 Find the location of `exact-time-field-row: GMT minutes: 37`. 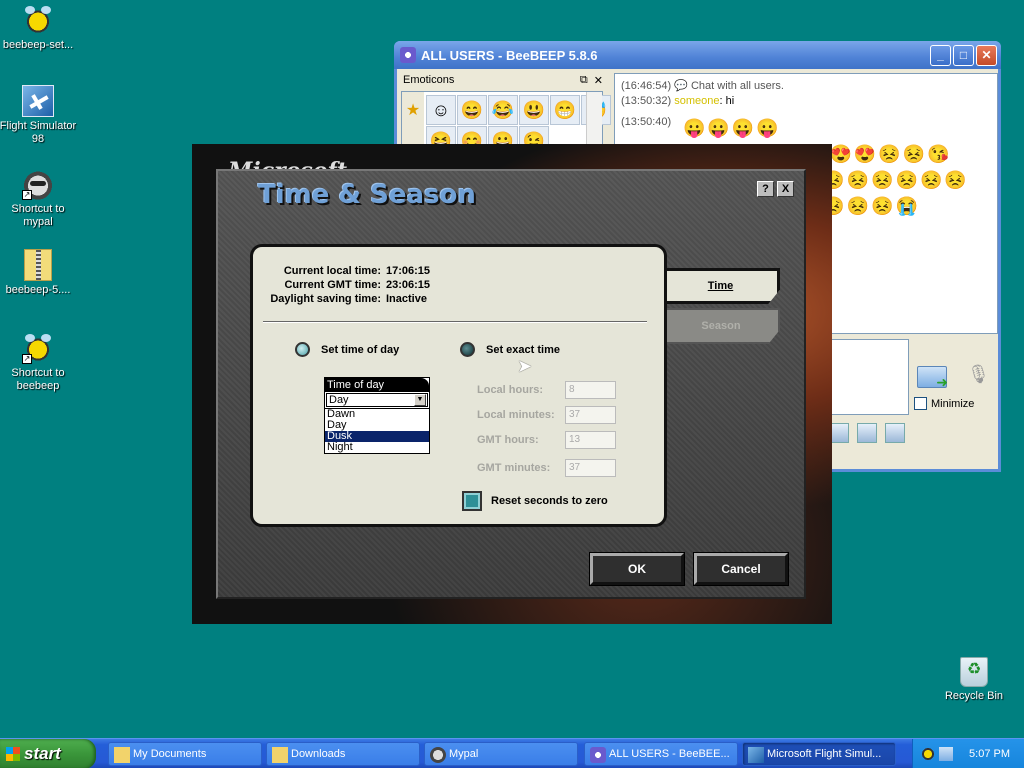

exact-time-field-row: GMT minutes: 37 is located at coordinates (546, 467).